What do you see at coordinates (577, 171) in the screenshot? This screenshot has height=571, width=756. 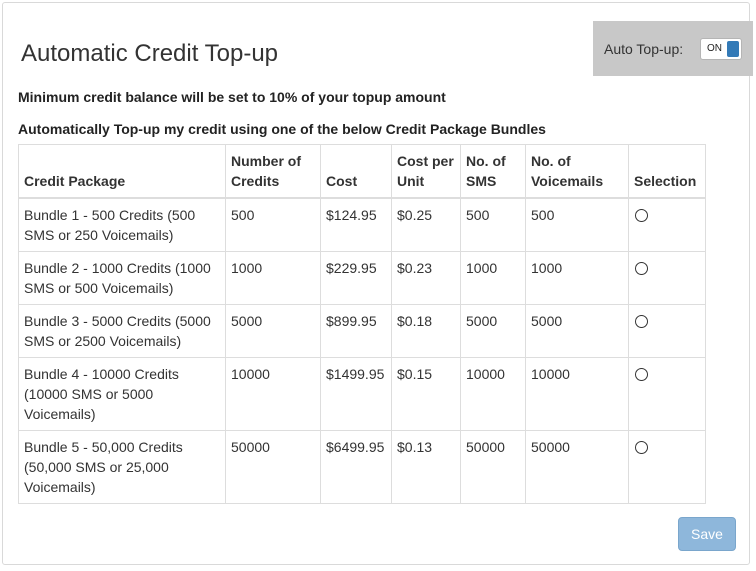 I see `header-voicemails: No. of Voicemails` at bounding box center [577, 171].